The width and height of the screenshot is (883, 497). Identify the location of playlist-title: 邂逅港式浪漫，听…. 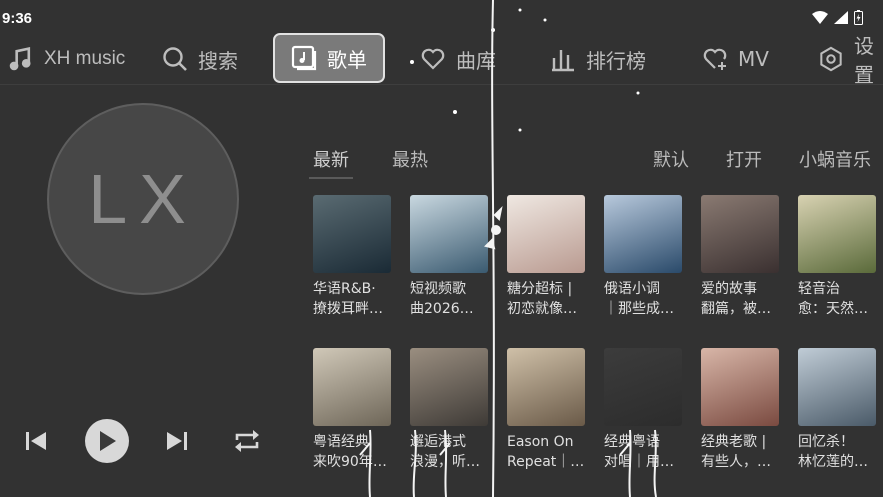
(449, 452).